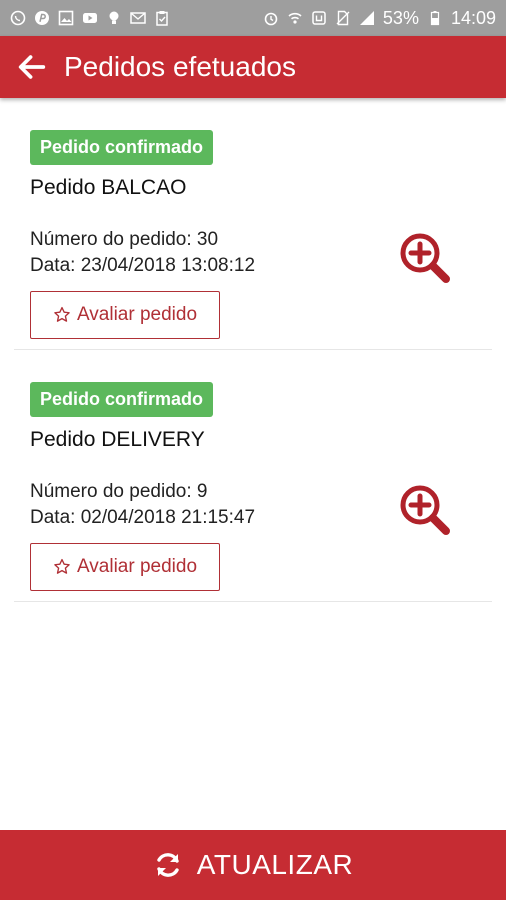 This screenshot has height=900, width=506. What do you see at coordinates (168, 865) in the screenshot?
I see `refresh-icon` at bounding box center [168, 865].